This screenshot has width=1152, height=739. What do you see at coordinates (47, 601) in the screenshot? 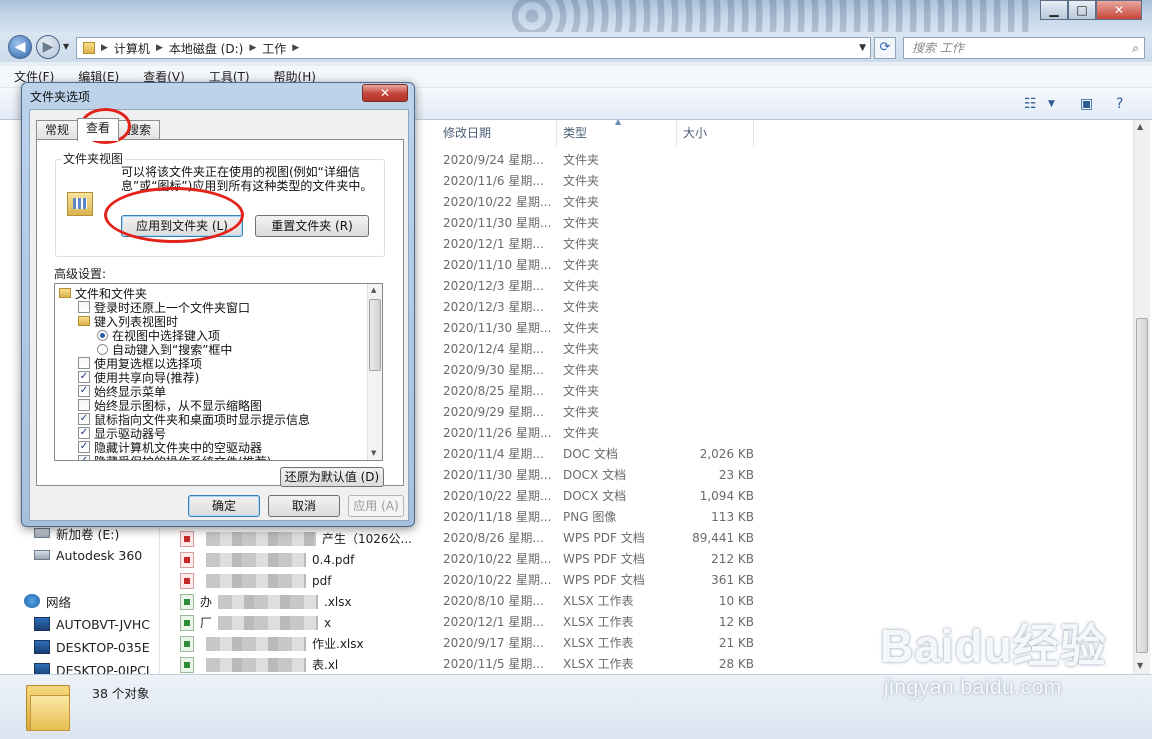
I see `nav-item-network: 网络` at bounding box center [47, 601].